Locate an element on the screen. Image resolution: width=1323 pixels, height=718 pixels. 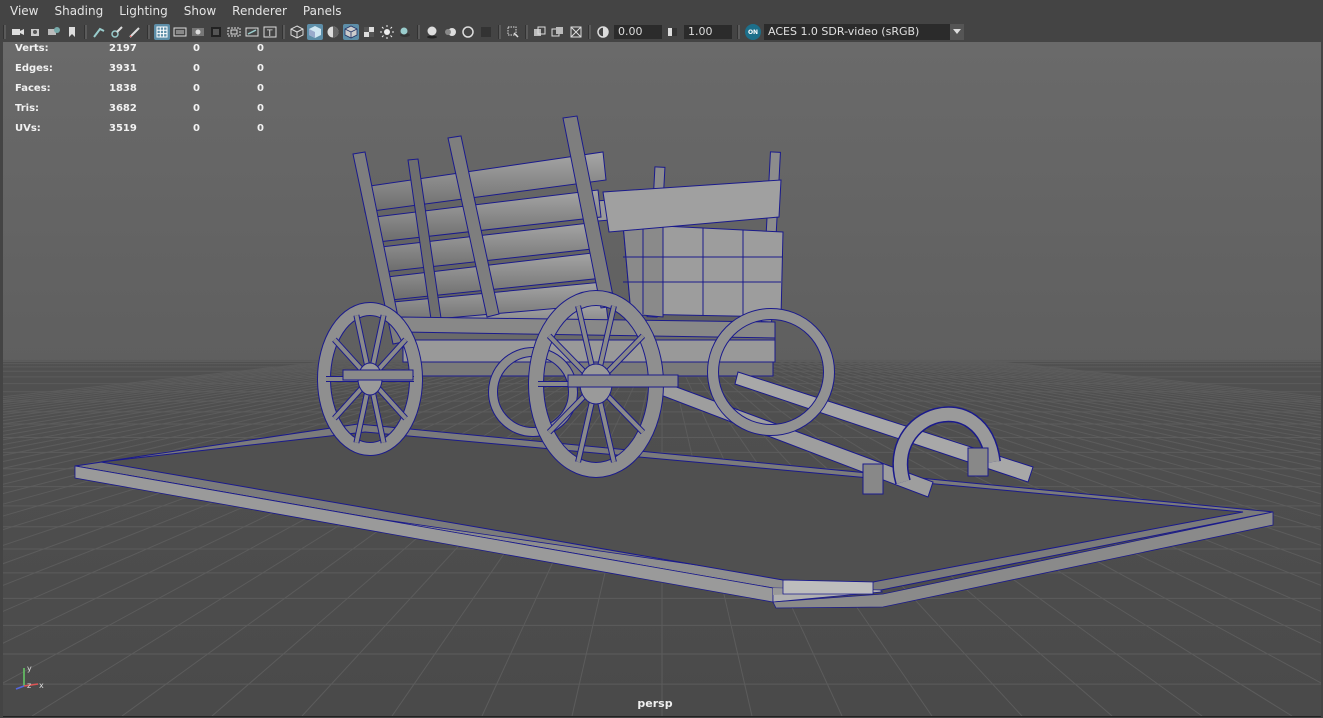
depth-of-field-icon is located at coordinates (486, 32).